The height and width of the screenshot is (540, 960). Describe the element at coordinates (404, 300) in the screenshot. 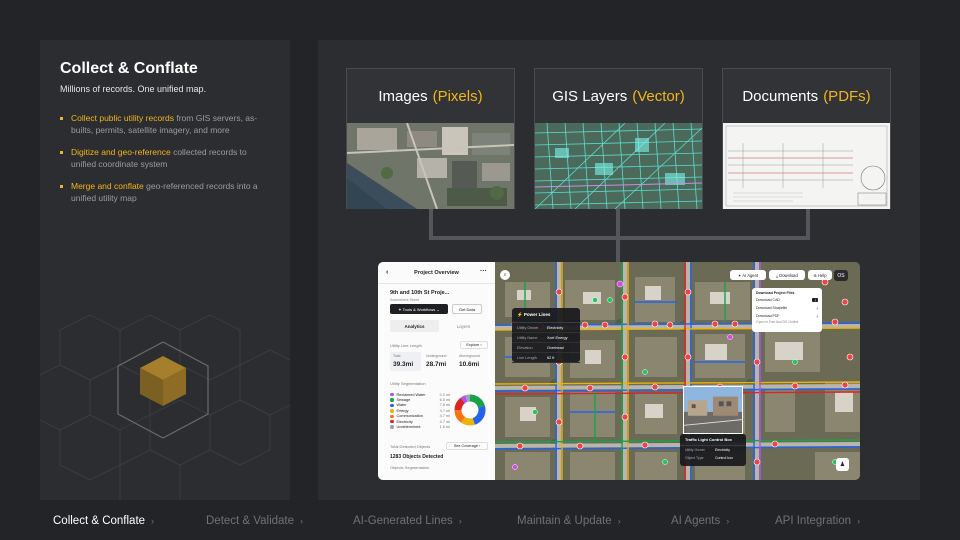

I see `project-subtitle: Somewhere Street` at that location.